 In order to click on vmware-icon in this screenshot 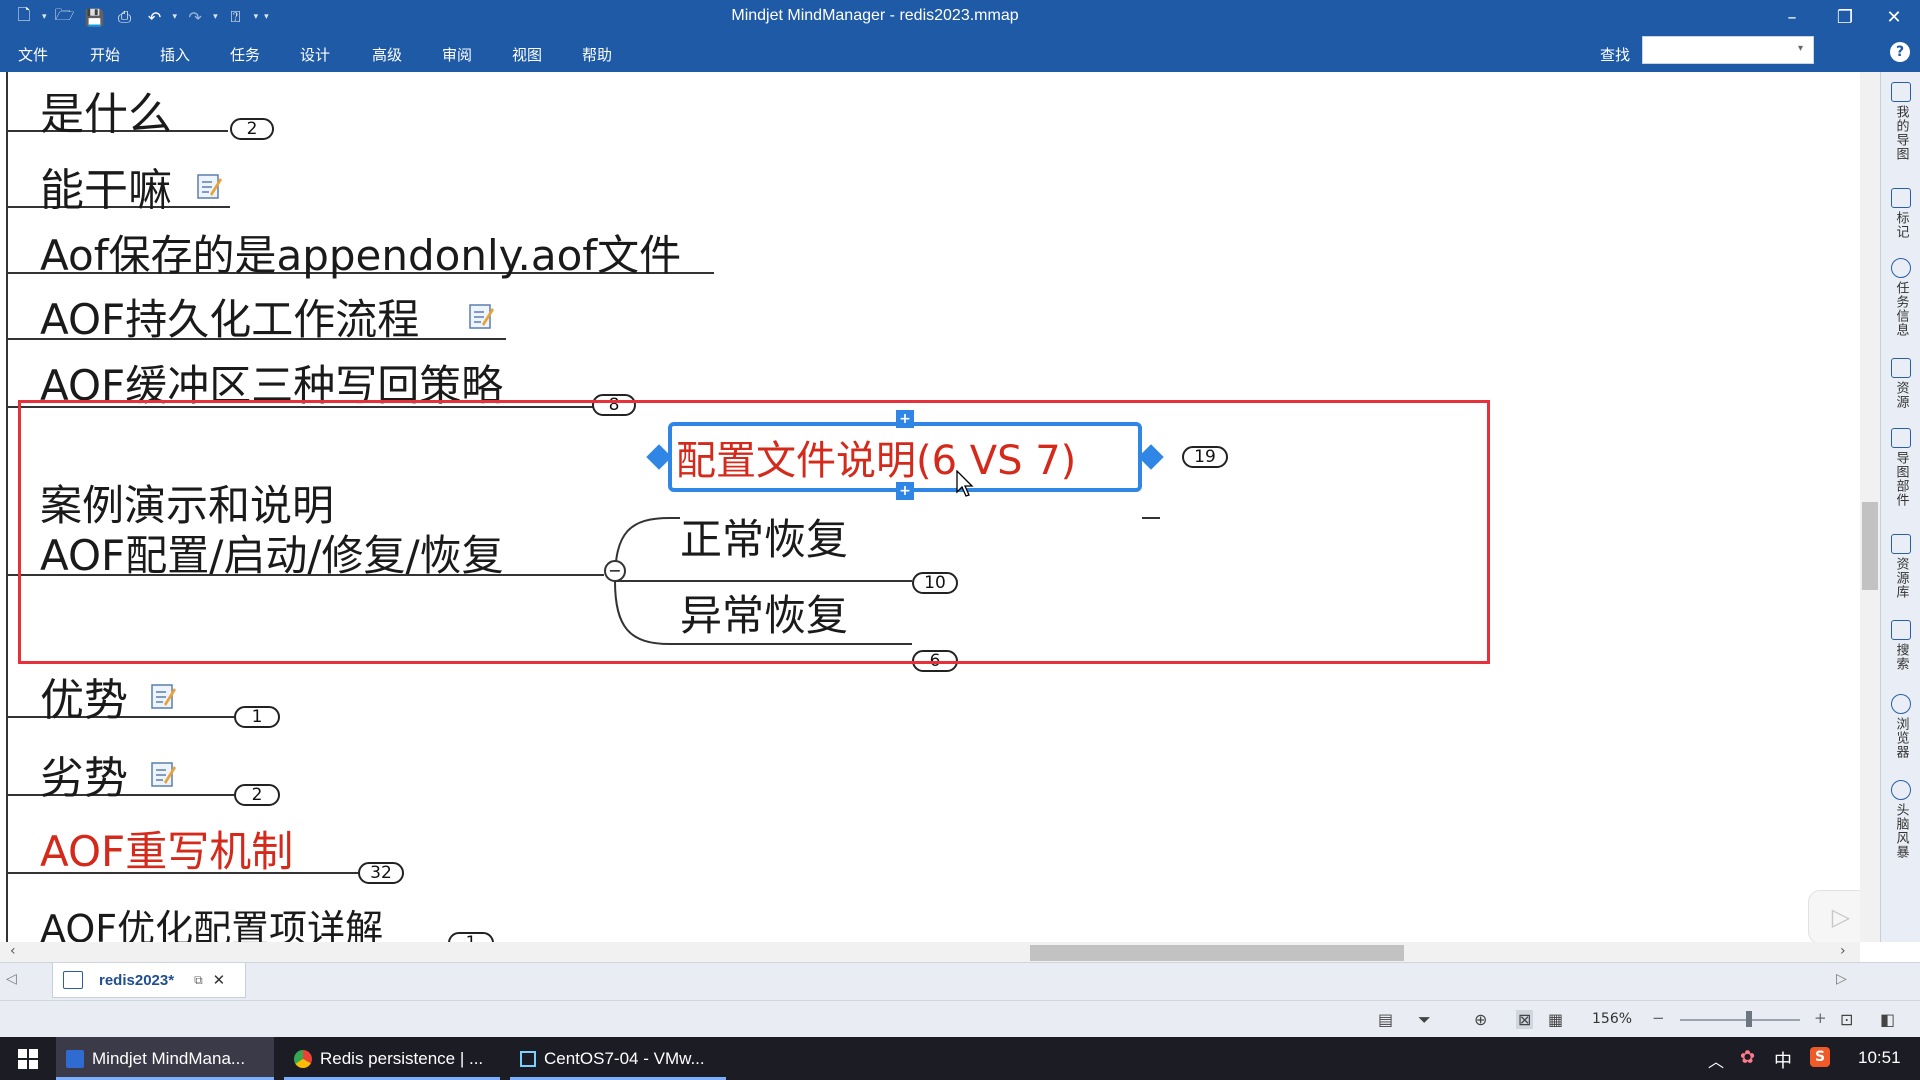, I will do `click(528, 1058)`.